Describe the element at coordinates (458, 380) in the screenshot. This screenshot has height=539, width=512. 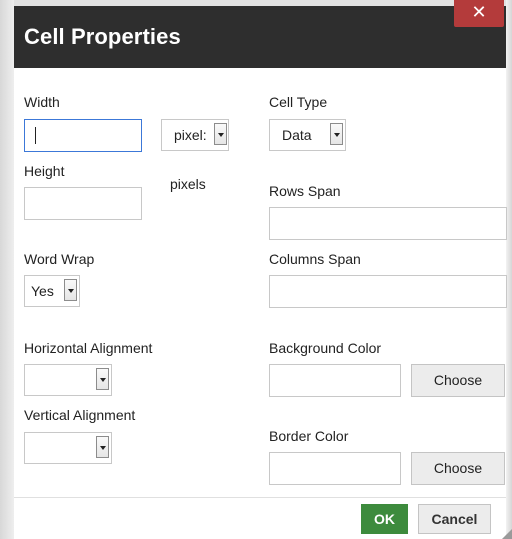
I see `background-color-choose-button: Choose` at that location.